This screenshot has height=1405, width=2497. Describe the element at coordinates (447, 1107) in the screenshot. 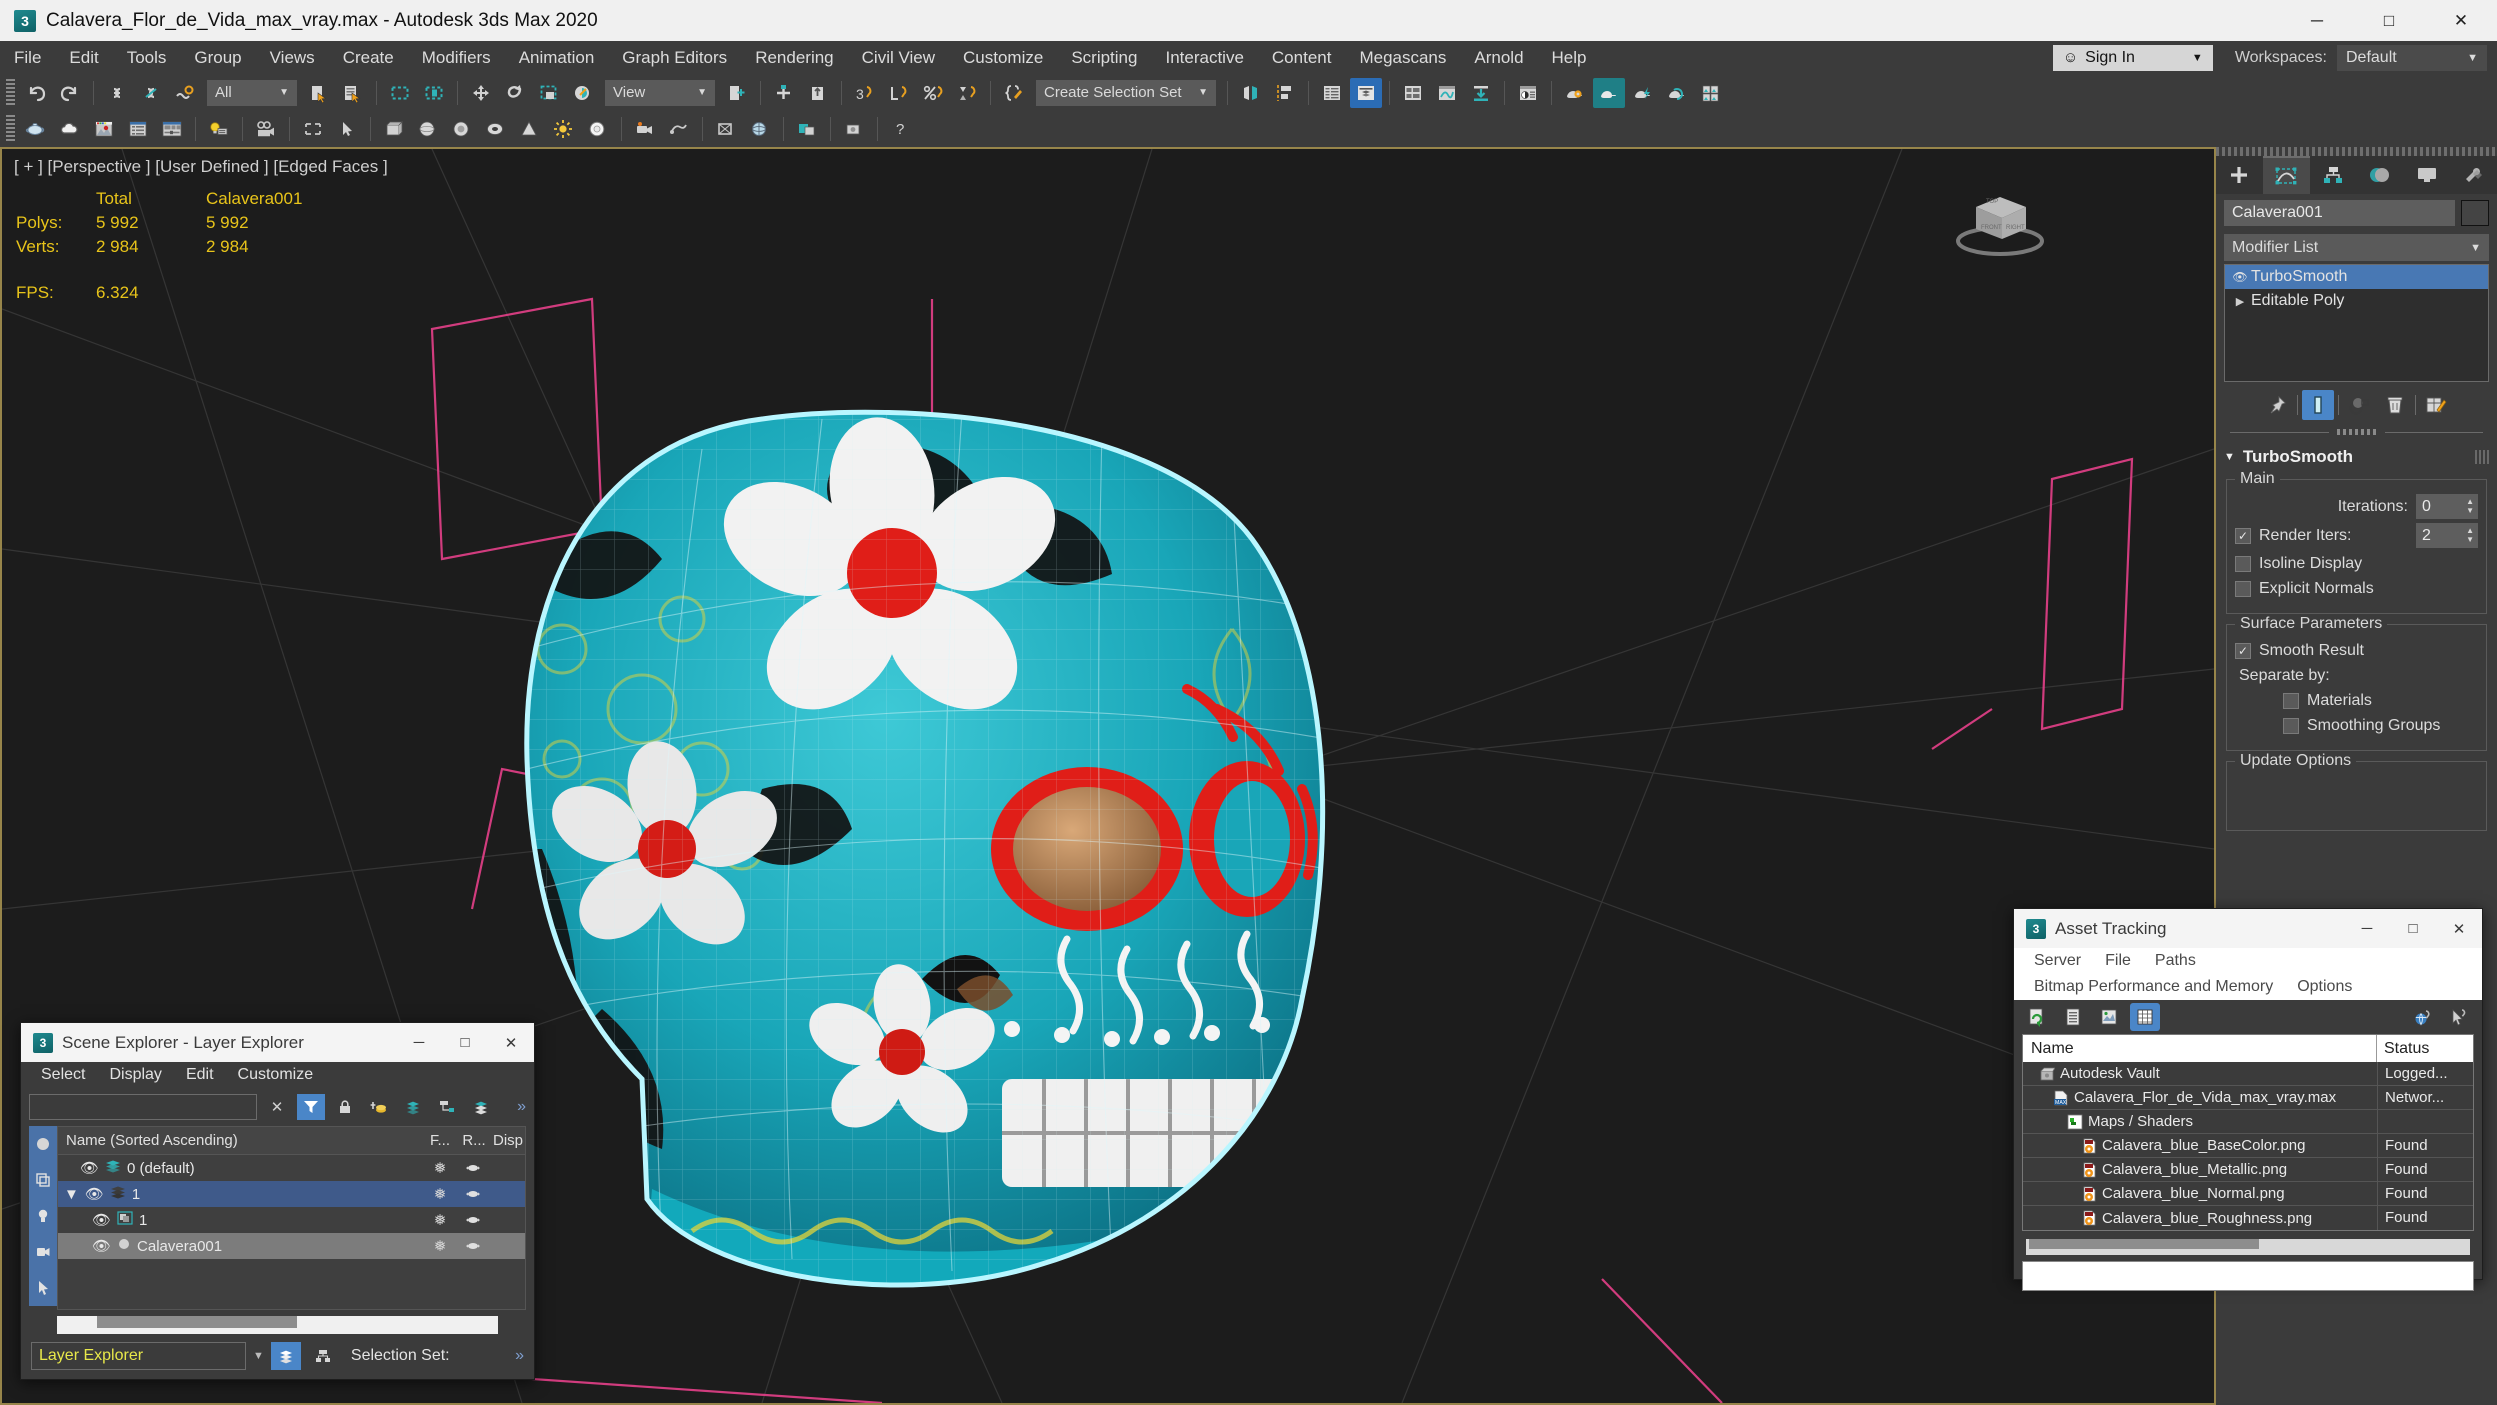

I see `layer-hierarchy-icon` at that location.